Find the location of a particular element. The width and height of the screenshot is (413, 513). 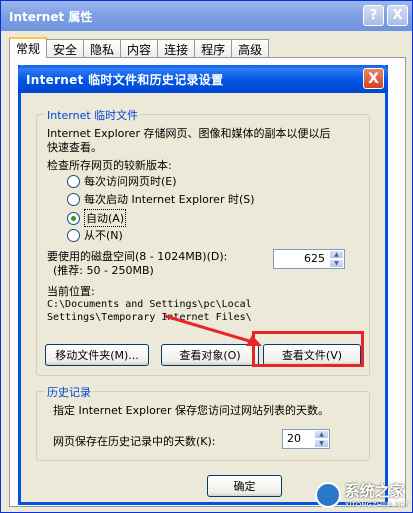

annotation-arrow-icon is located at coordinates (213, 330).